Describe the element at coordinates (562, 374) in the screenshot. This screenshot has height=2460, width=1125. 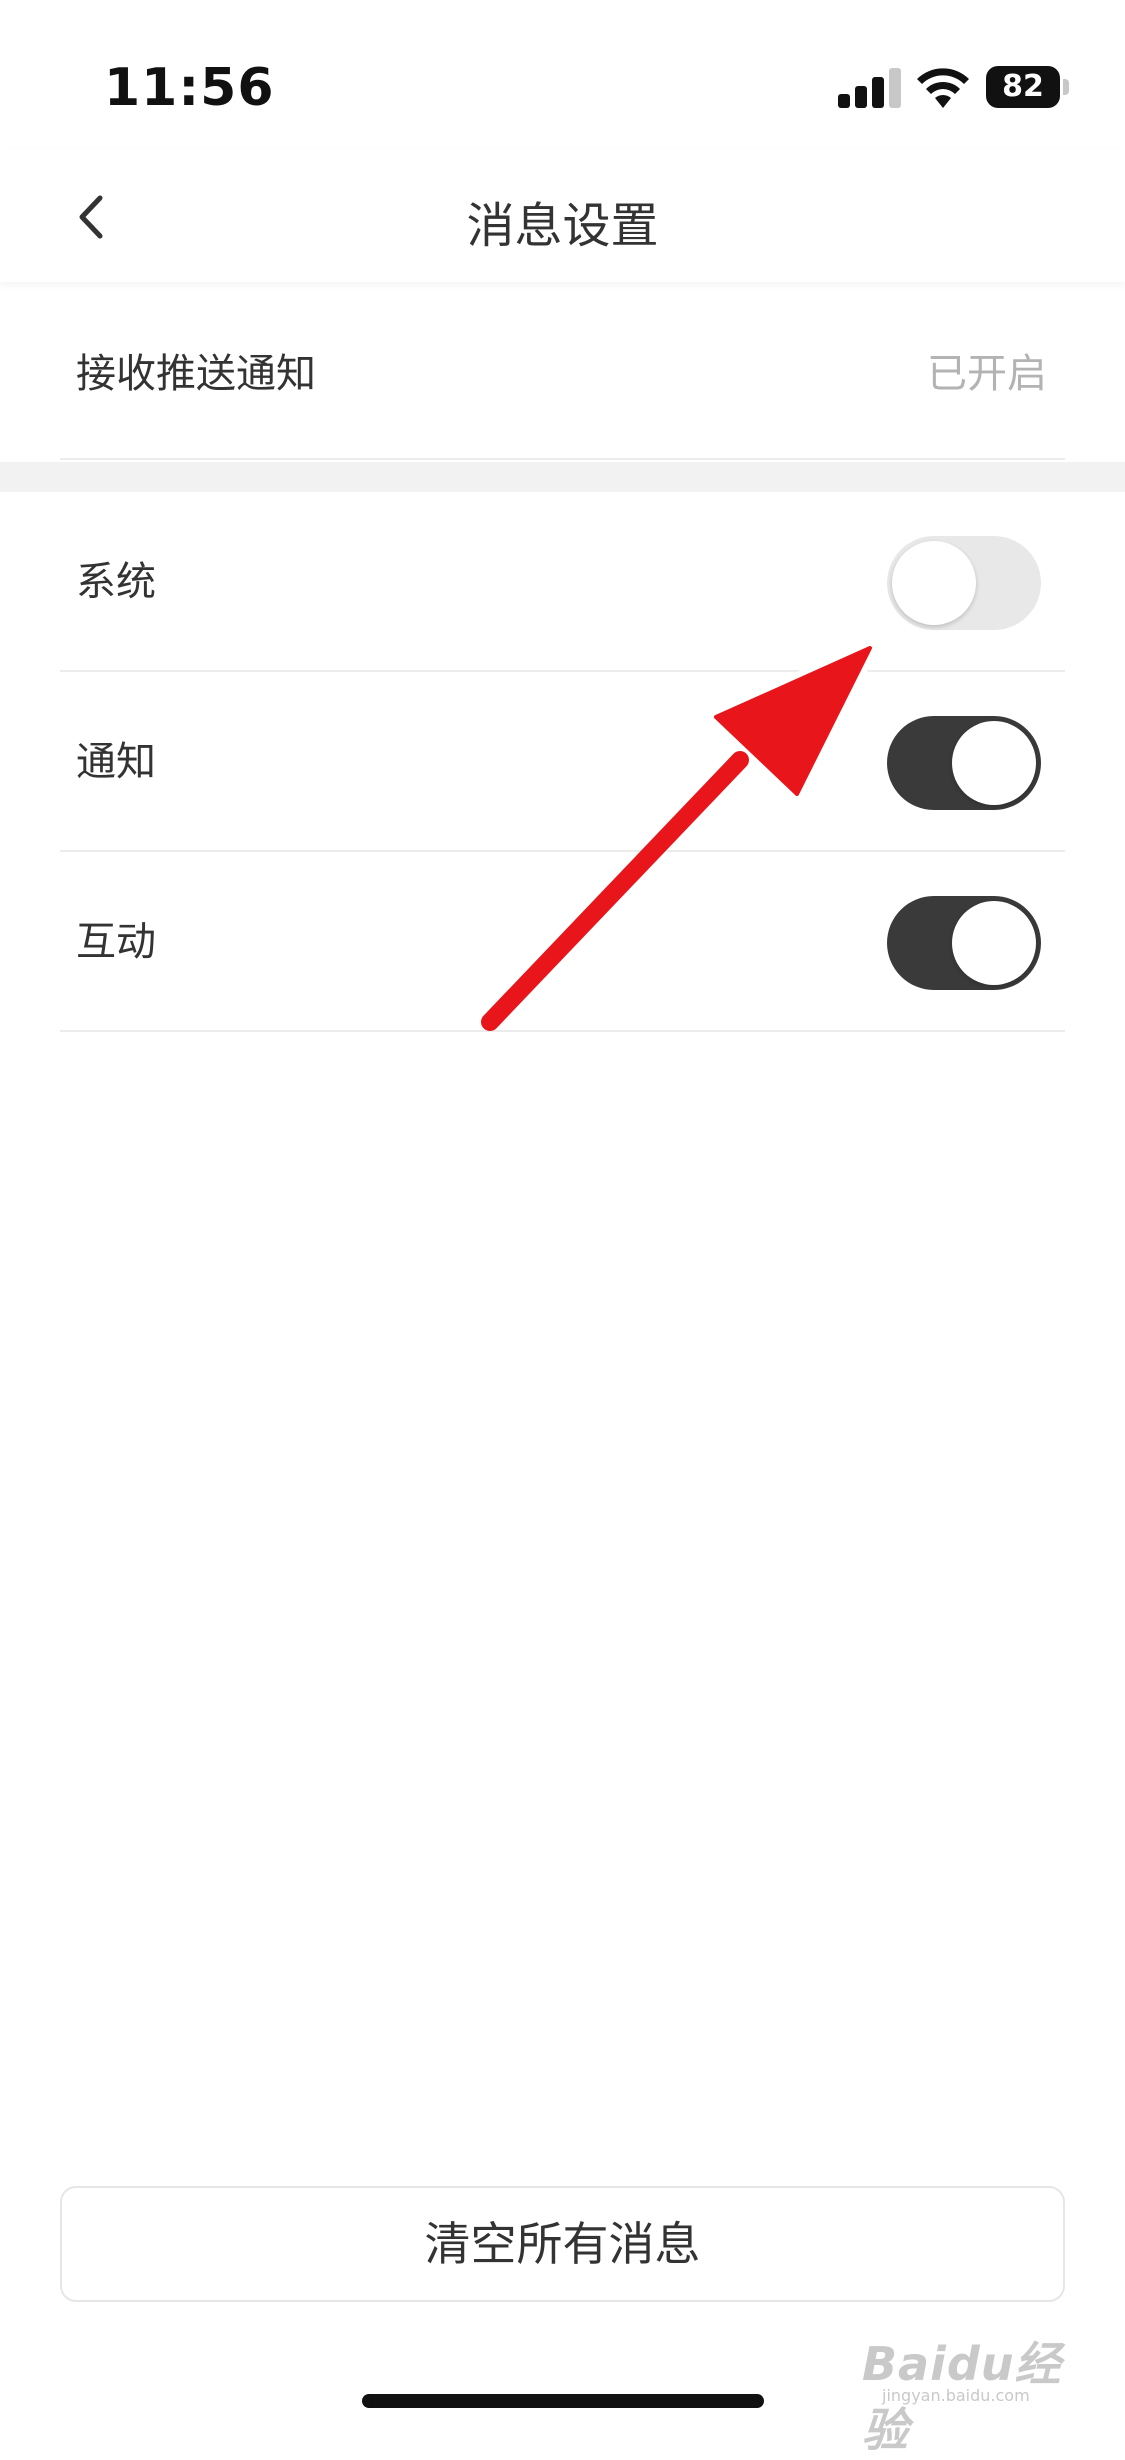
I see `push-notification-row: 接收推送通知 已开启` at that location.